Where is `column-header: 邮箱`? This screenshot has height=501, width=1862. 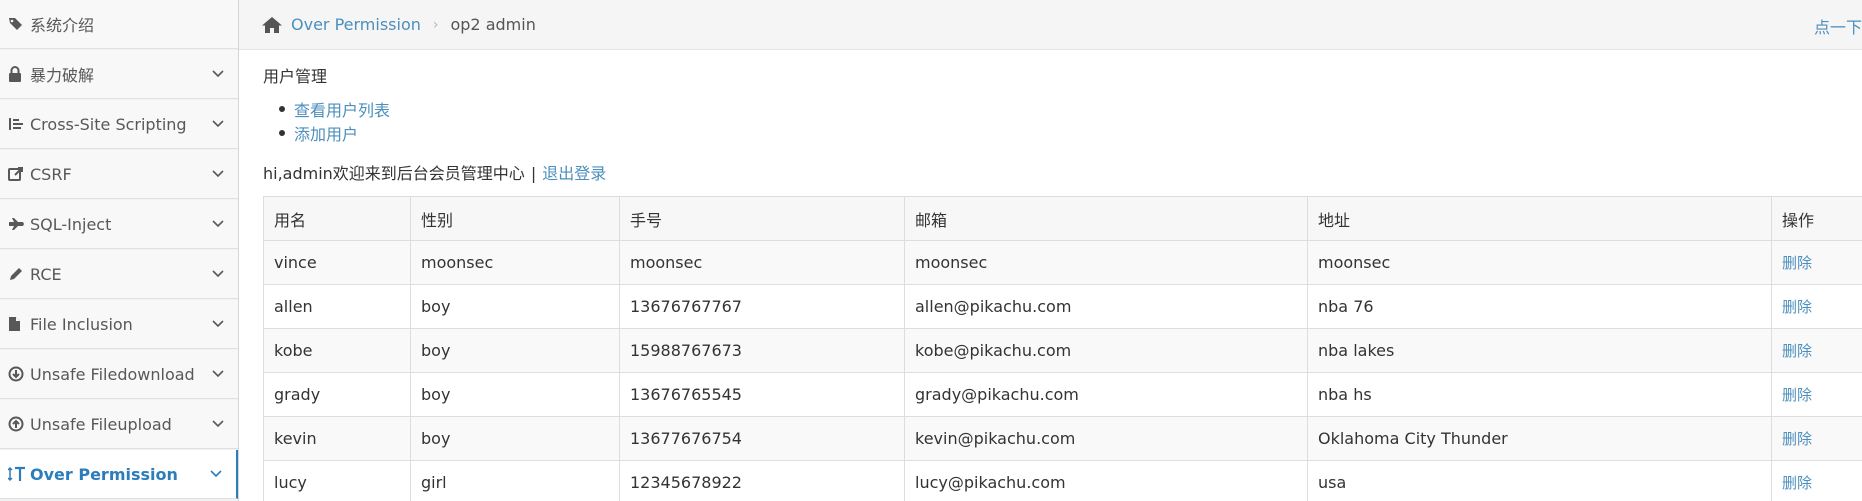
column-header: 邮箱 is located at coordinates (1106, 218).